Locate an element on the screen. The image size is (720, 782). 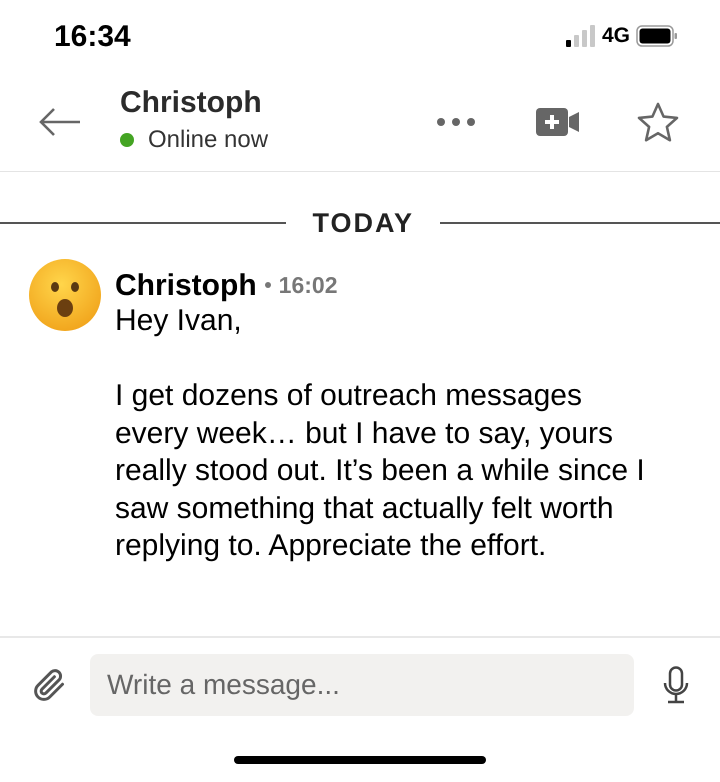
signal-icon is located at coordinates (581, 36).